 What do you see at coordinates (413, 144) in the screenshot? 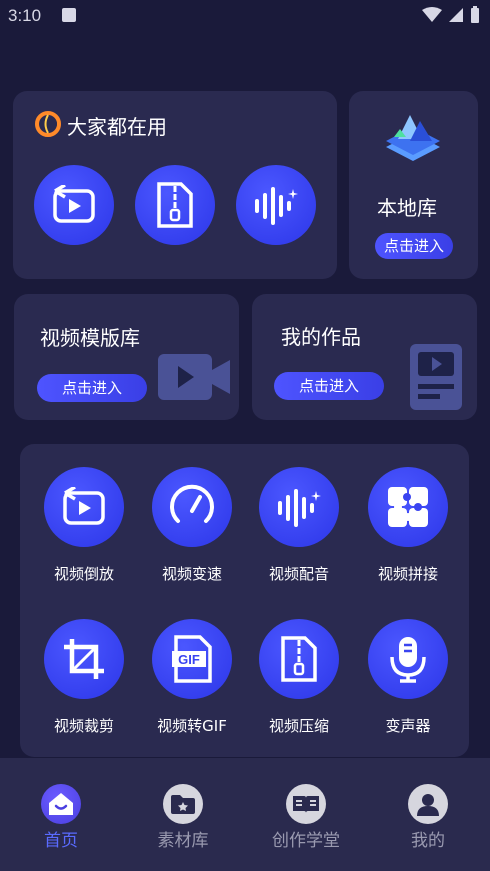
I see `layers-icon` at bounding box center [413, 144].